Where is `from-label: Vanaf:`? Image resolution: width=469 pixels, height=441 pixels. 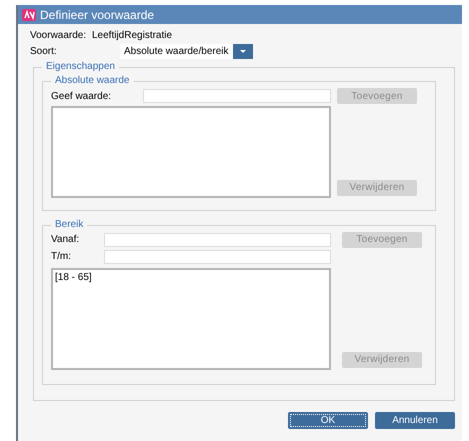 from-label: Vanaf: is located at coordinates (65, 240).